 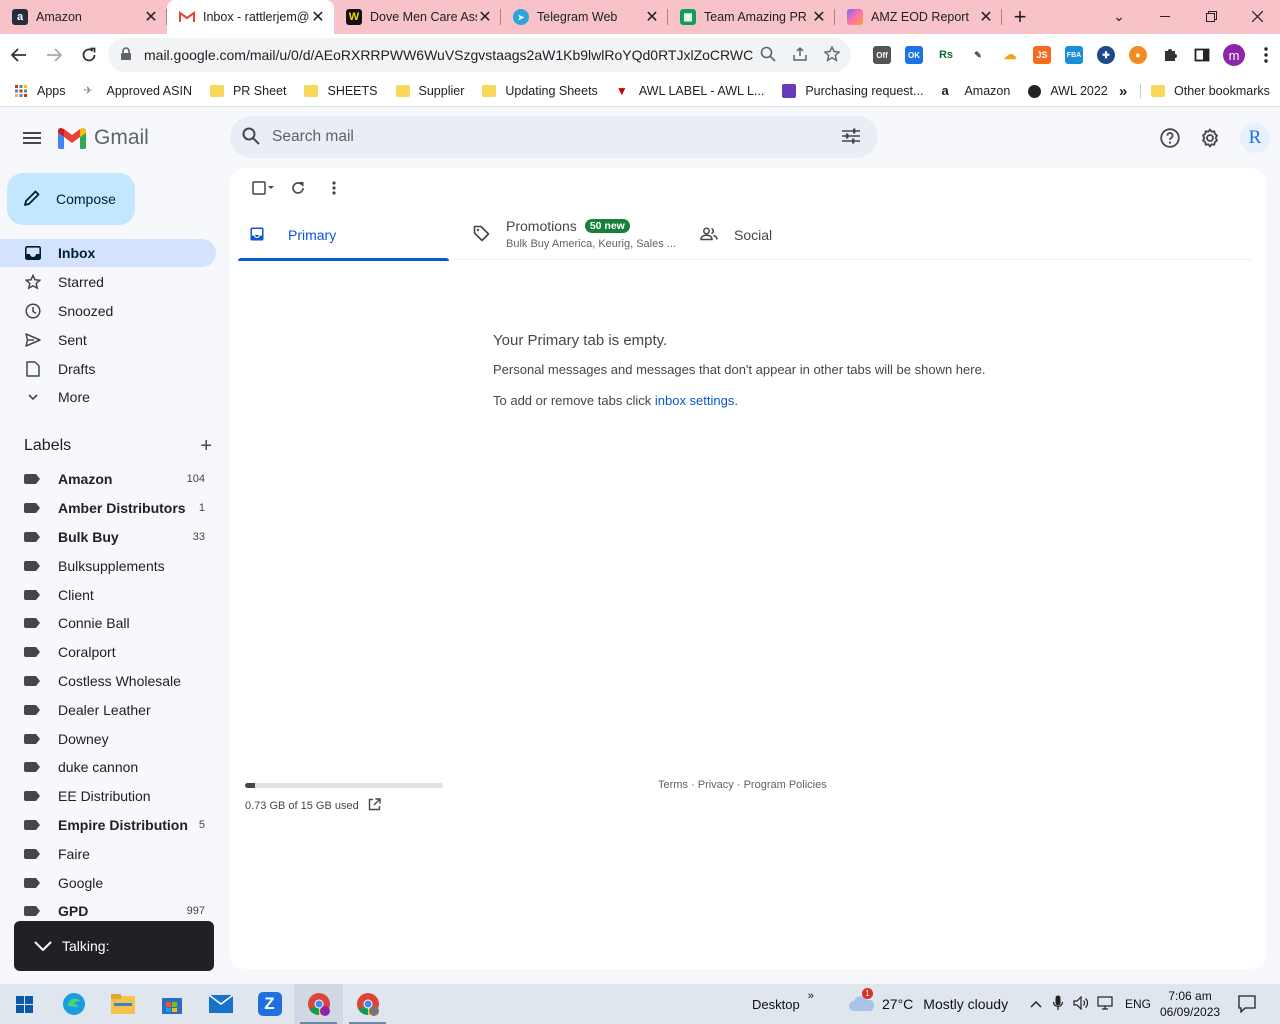 What do you see at coordinates (918, 17) in the screenshot?
I see `browser-tab-amz-eod: AMZ EOD Report ✕` at bounding box center [918, 17].